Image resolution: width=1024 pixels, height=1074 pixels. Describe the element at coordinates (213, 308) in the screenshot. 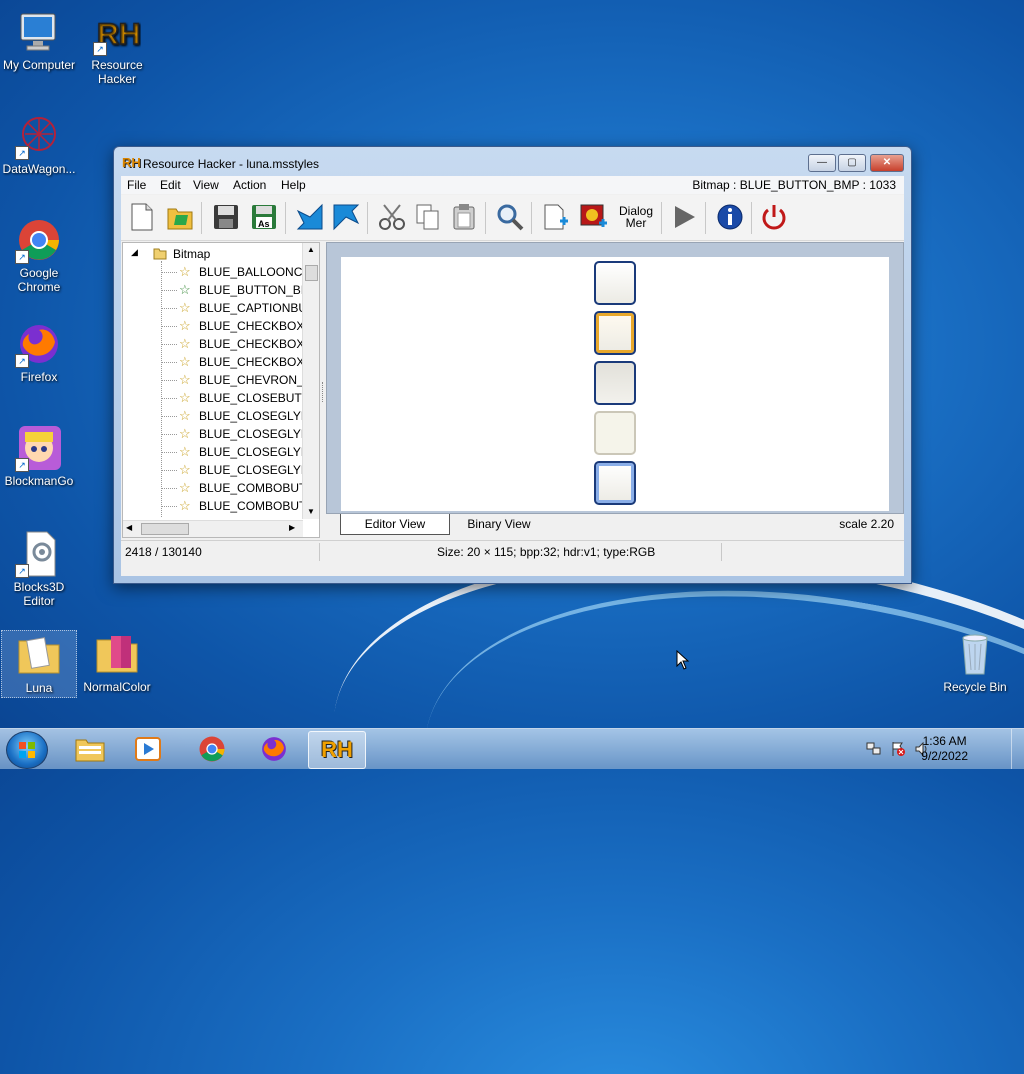

I see `tree-item: ☆ BLUE_CAPTIONBUTTON` at that location.